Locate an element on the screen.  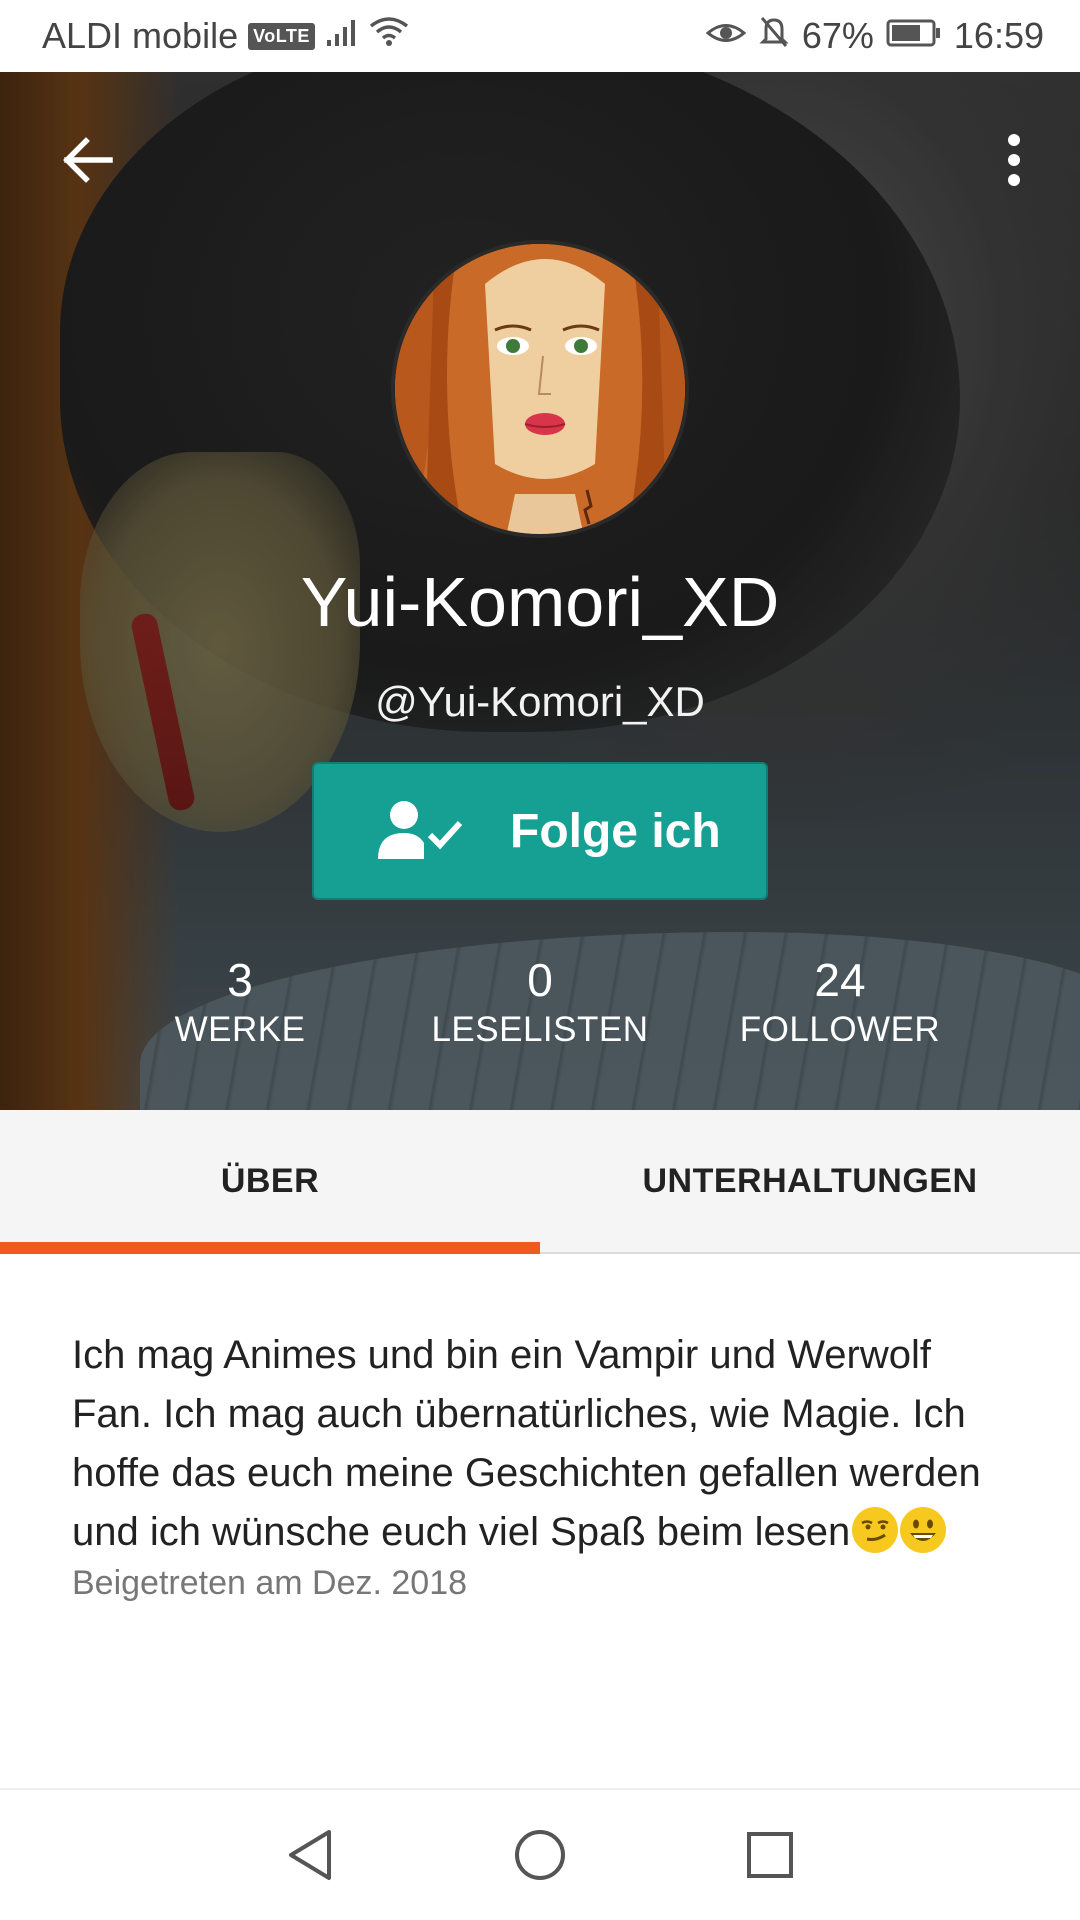
nav-back-icon is located at coordinates (310, 1855).